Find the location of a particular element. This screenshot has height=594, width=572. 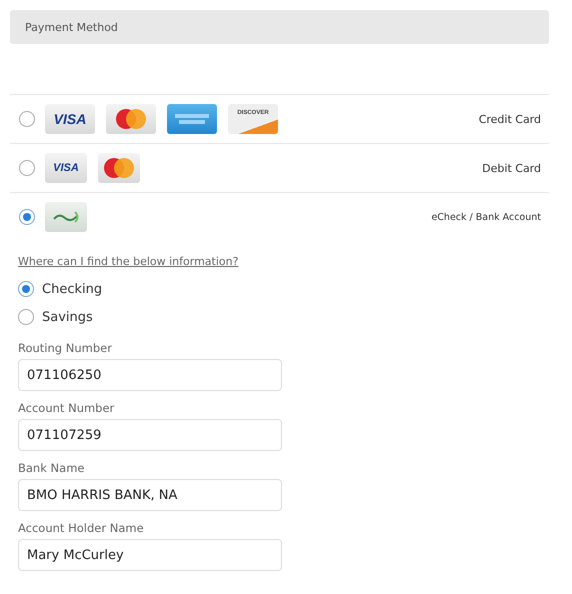

radio-label: Checking is located at coordinates (72, 289).